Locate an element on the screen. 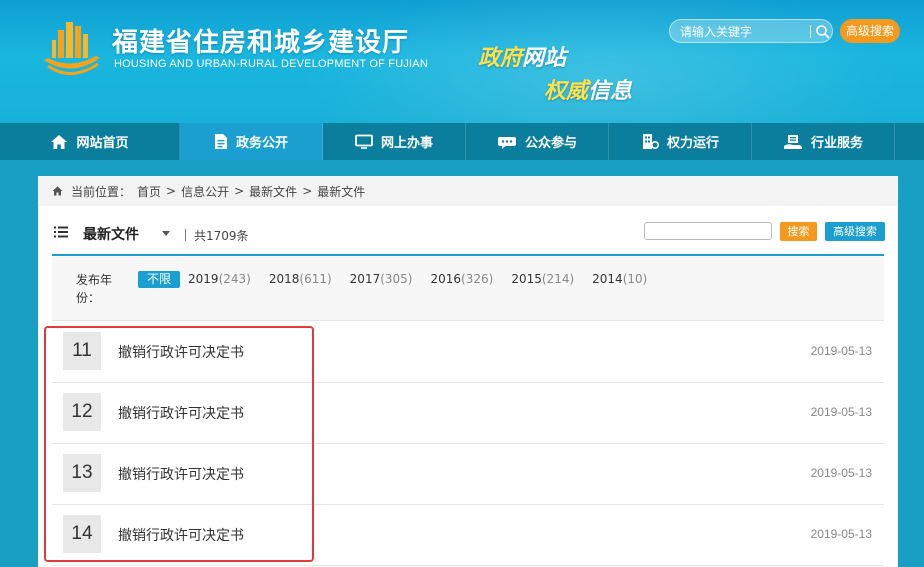 The image size is (924, 567). nav-item-industry-services: 行业服务 is located at coordinates (823, 141).